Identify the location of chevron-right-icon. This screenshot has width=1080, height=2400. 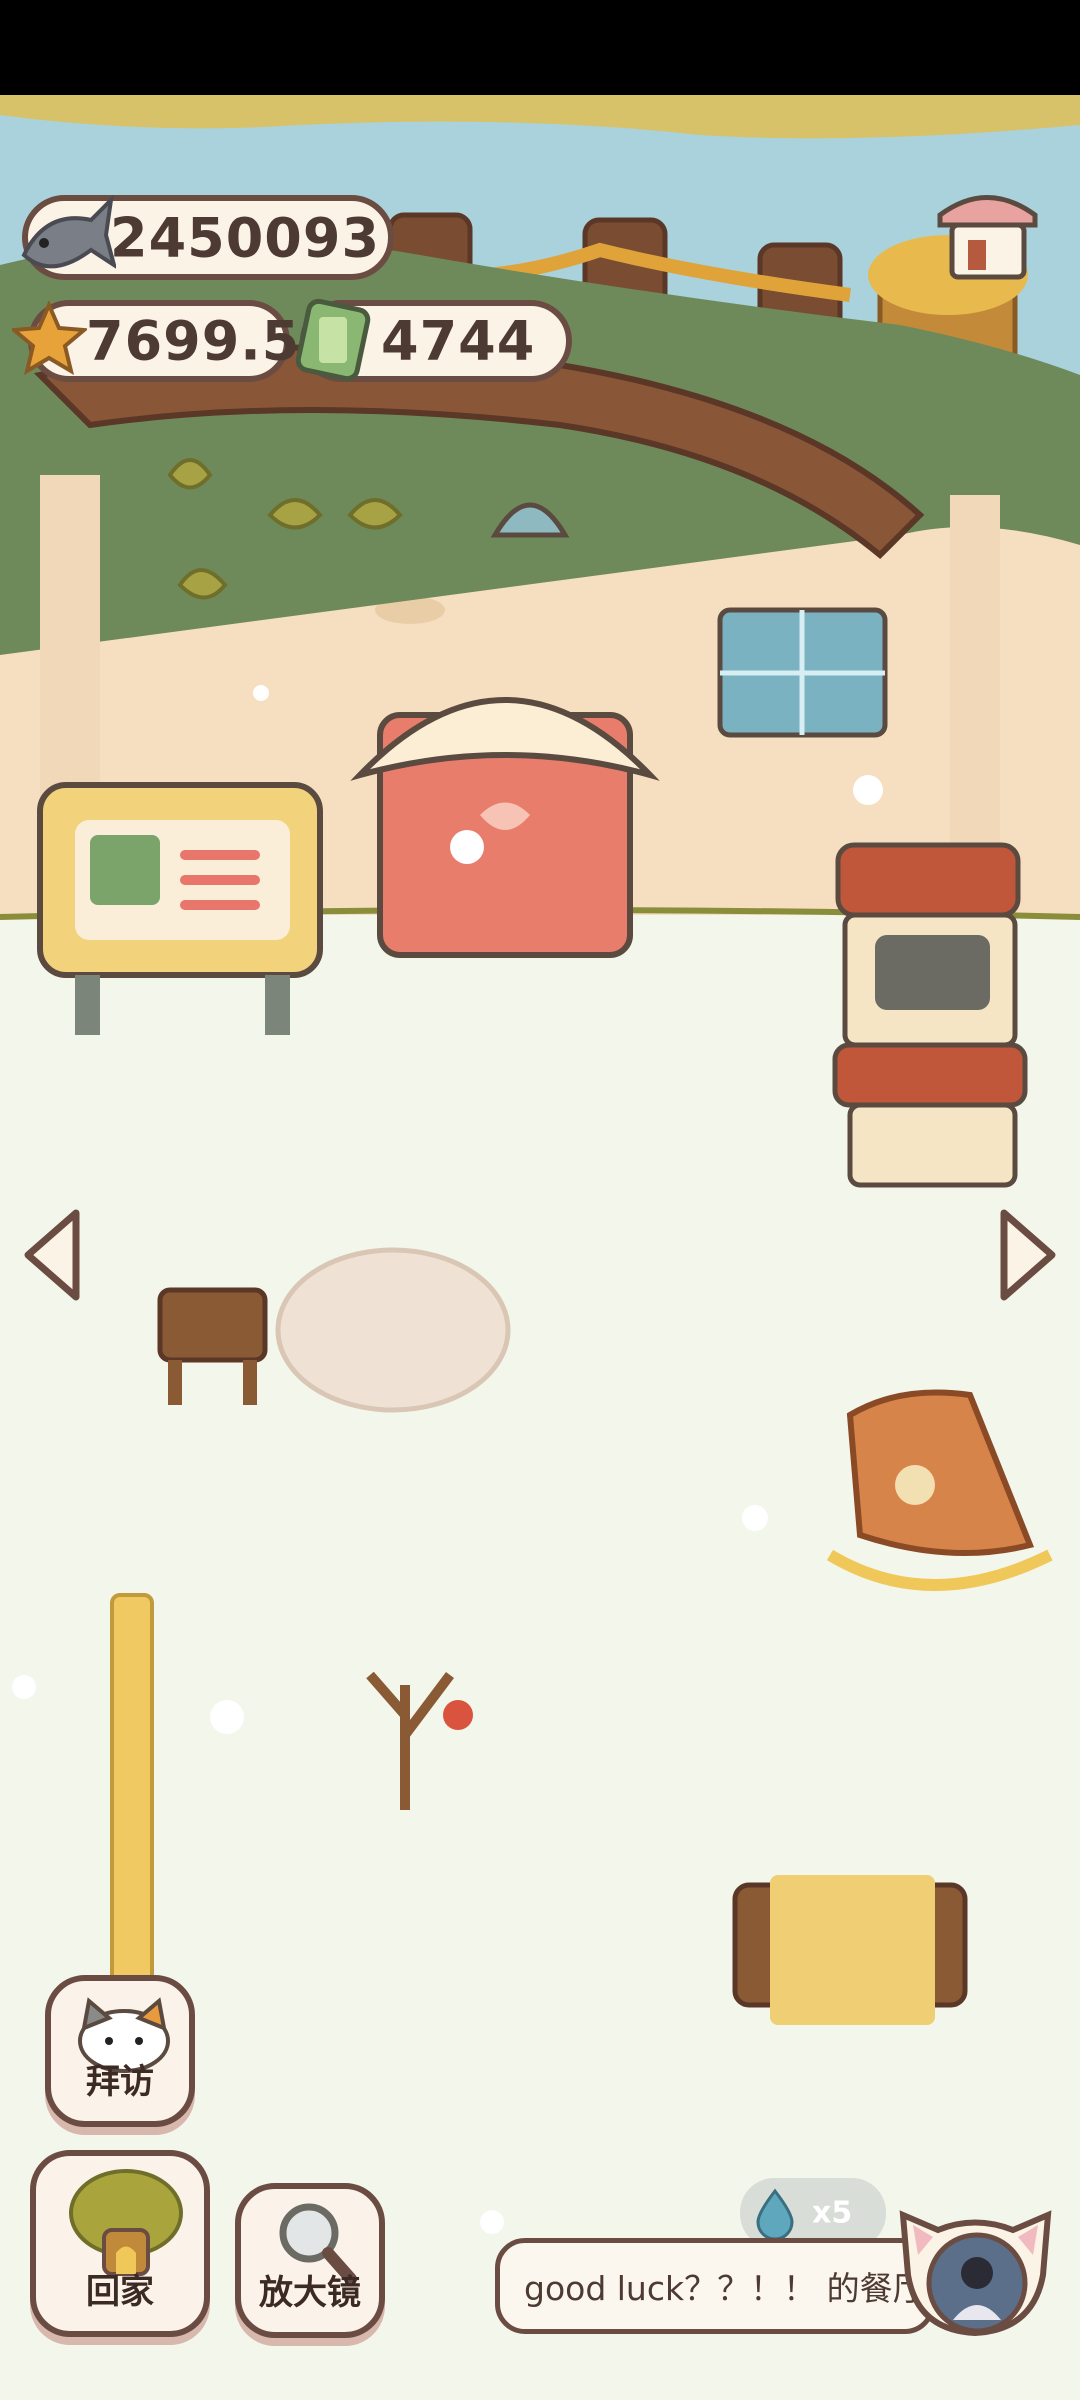
(1027, 1255).